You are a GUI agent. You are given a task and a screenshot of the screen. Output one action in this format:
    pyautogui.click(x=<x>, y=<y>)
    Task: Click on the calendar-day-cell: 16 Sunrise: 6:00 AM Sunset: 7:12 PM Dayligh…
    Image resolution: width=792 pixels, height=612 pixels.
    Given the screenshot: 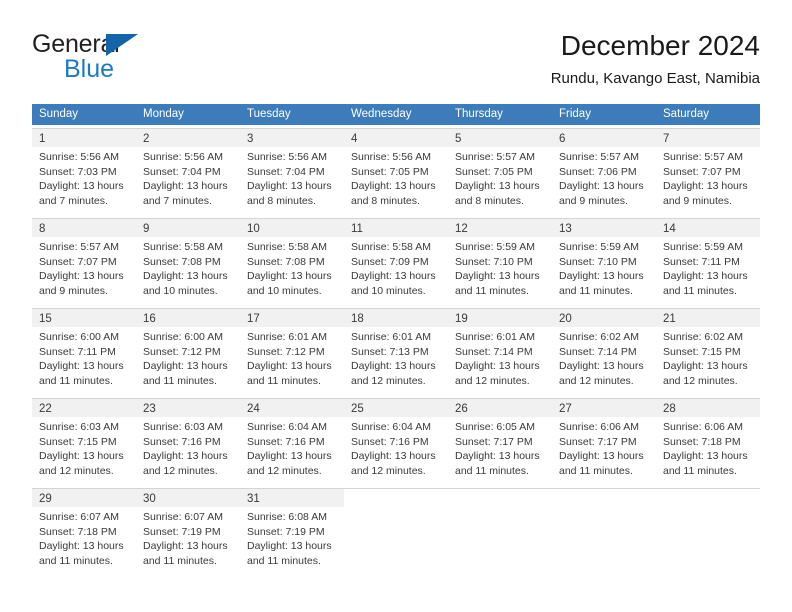 What is the action you would take?
    pyautogui.click(x=188, y=351)
    